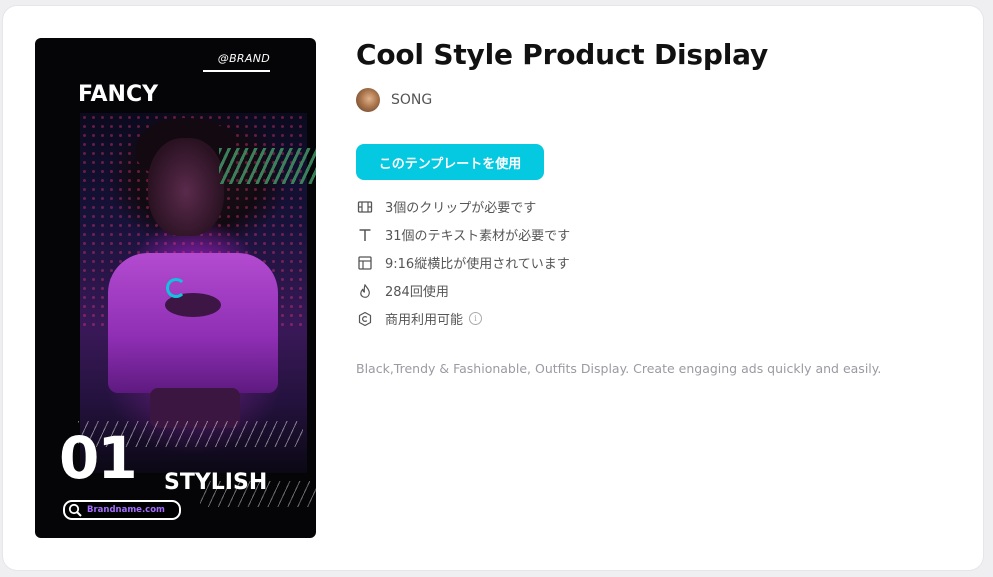 The width and height of the screenshot is (993, 577). I want to click on model-face, so click(186, 187).